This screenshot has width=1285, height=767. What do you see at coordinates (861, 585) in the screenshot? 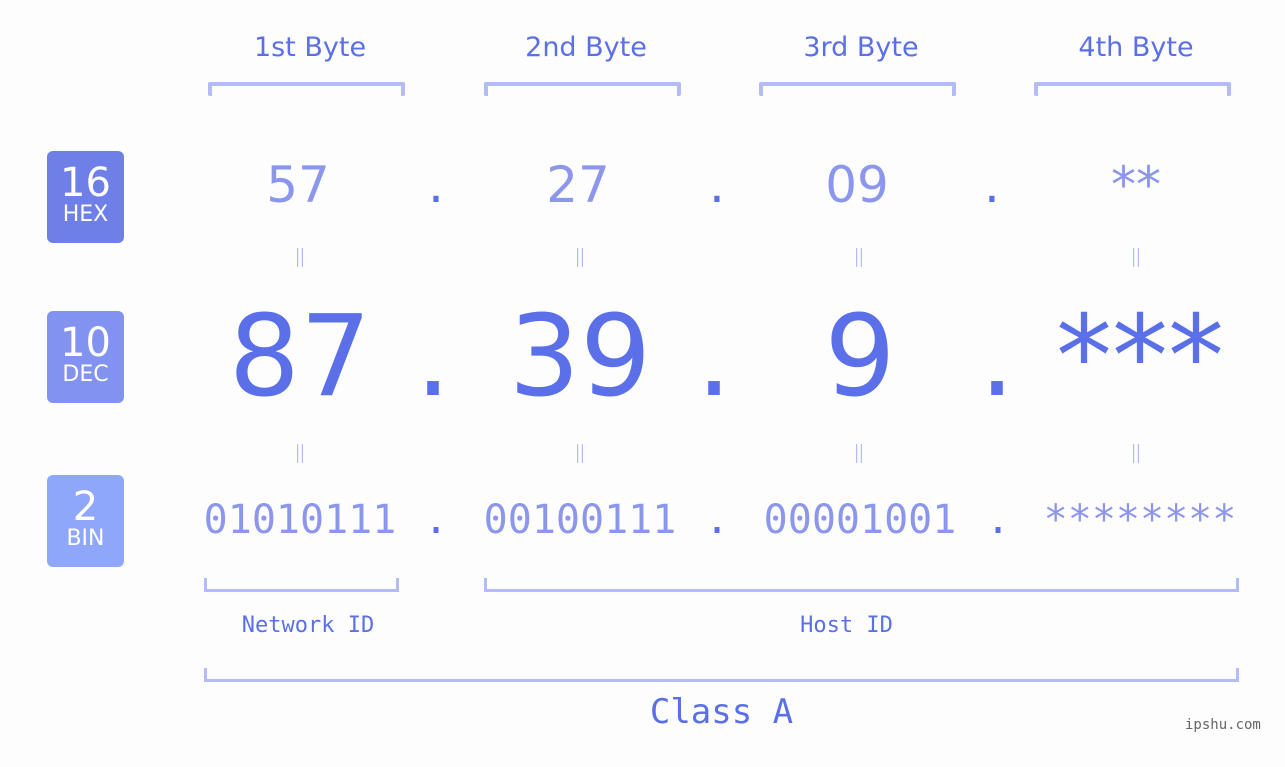
I see `host-id-bracket` at bounding box center [861, 585].